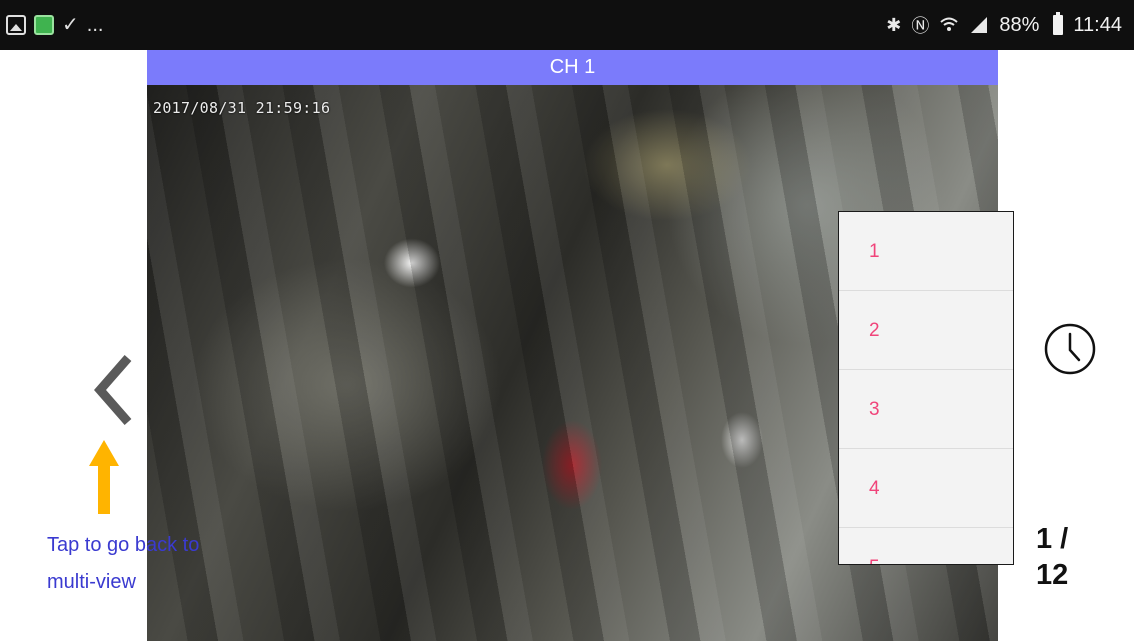 The height and width of the screenshot is (641, 1134). I want to click on hint-text: Tap to go back to multi-view, so click(157, 564).